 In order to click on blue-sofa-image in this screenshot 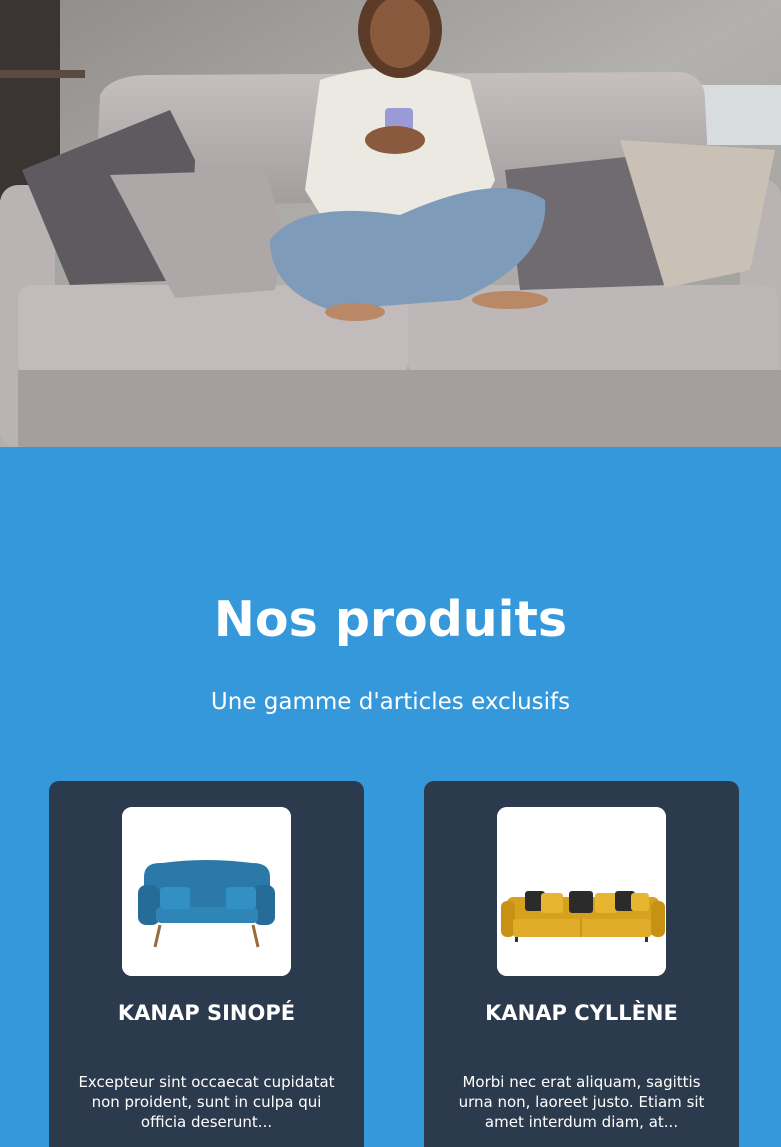, I will do `click(206, 891)`.